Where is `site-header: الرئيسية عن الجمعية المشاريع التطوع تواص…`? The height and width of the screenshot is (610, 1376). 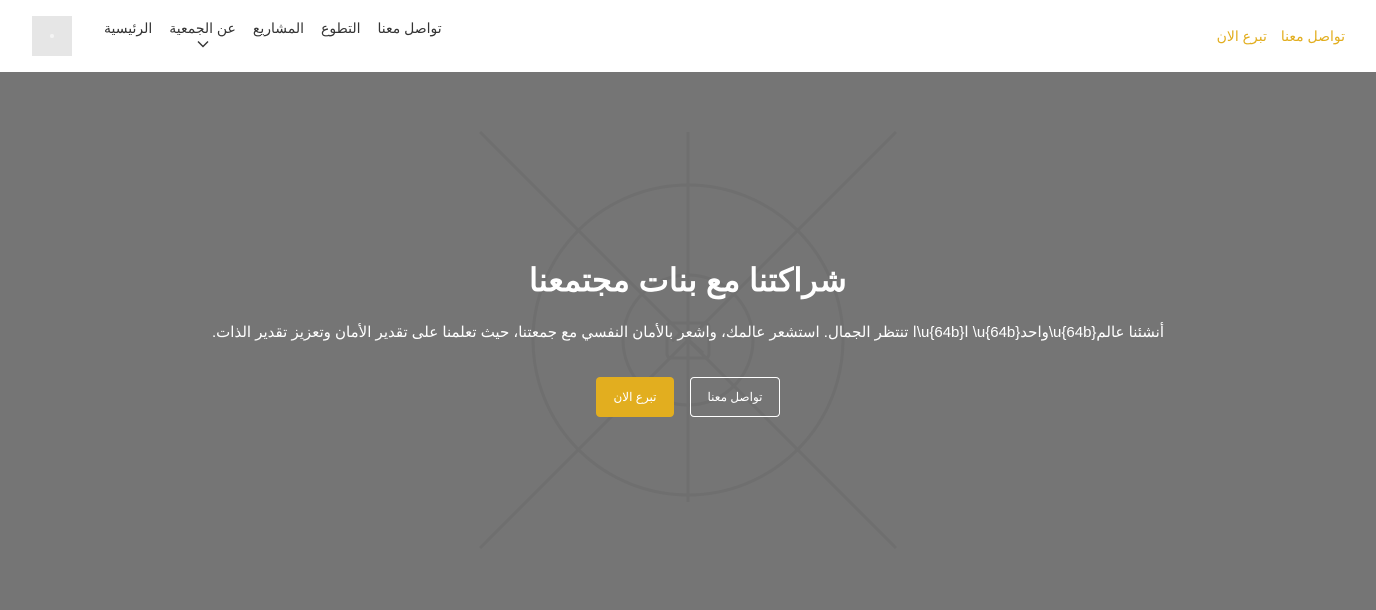
site-header: الرئيسية عن الجمعية المشاريع التطوع تواص… is located at coordinates (688, 36).